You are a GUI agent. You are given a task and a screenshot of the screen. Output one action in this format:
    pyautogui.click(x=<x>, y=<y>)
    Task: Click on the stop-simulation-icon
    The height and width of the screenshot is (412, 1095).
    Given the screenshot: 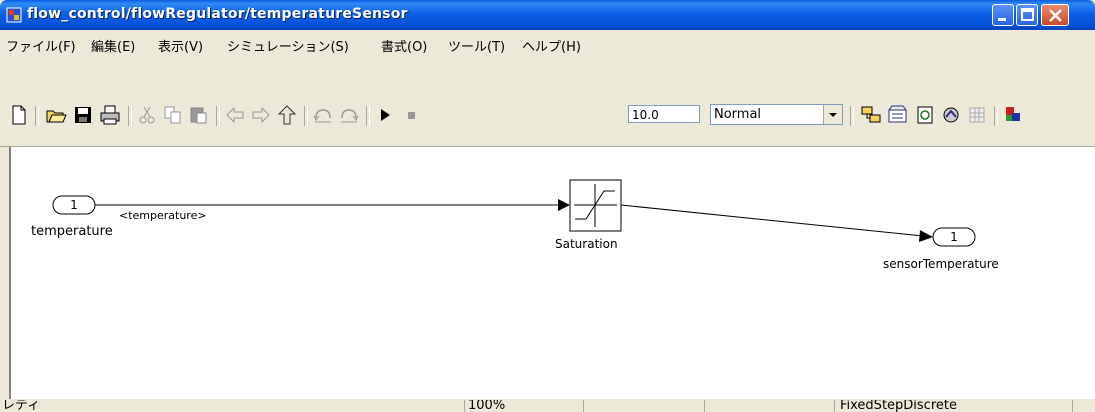 What is the action you would take?
    pyautogui.click(x=411, y=115)
    